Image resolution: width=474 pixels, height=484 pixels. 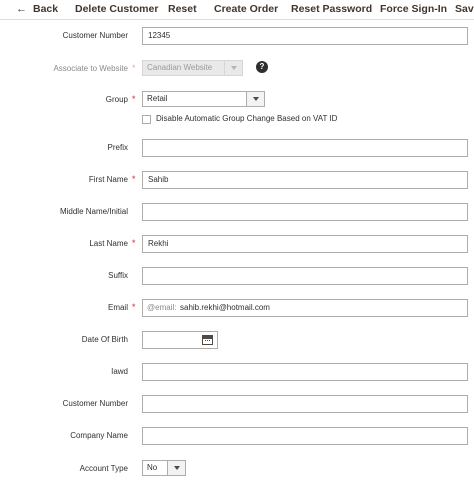 What do you see at coordinates (203, 99) in the screenshot?
I see `group-select: Retail` at bounding box center [203, 99].